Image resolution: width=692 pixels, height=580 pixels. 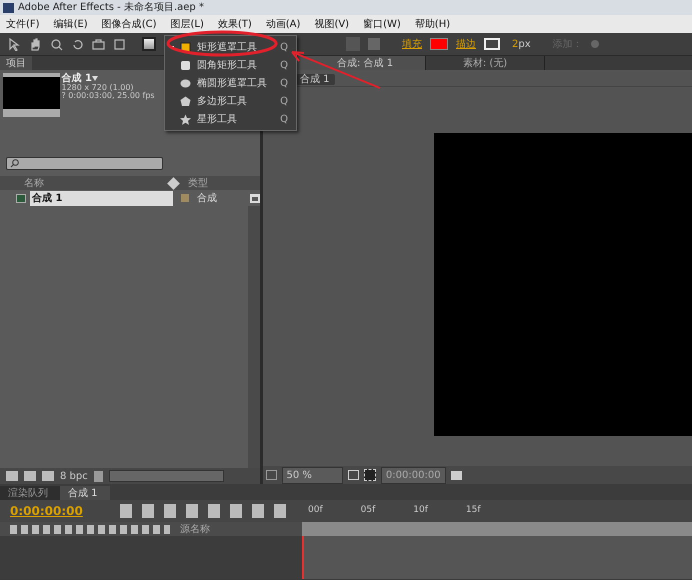 I want to click on app-icon, so click(x=8, y=7).